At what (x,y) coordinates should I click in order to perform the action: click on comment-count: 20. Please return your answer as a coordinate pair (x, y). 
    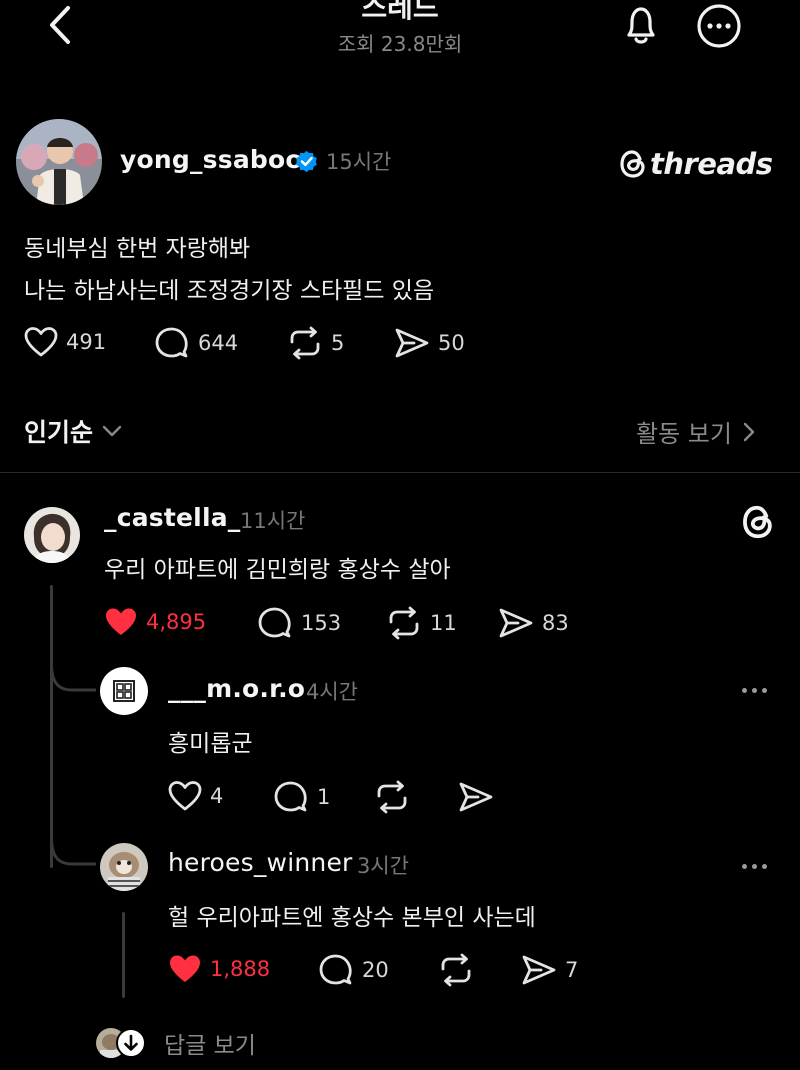
    Looking at the image, I should click on (375, 970).